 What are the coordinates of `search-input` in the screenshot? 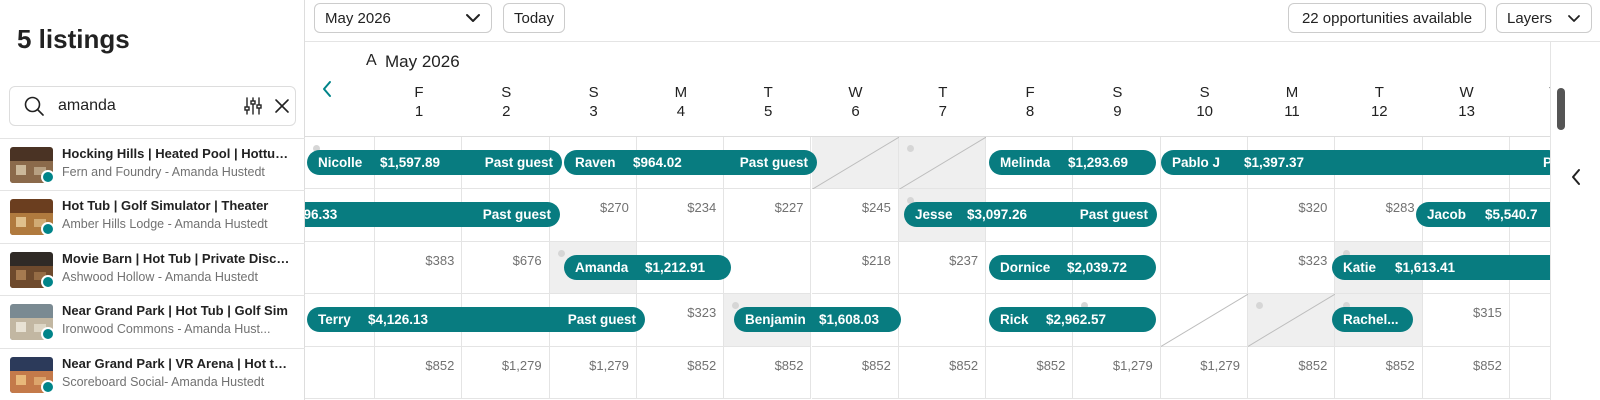 It's located at (143, 106).